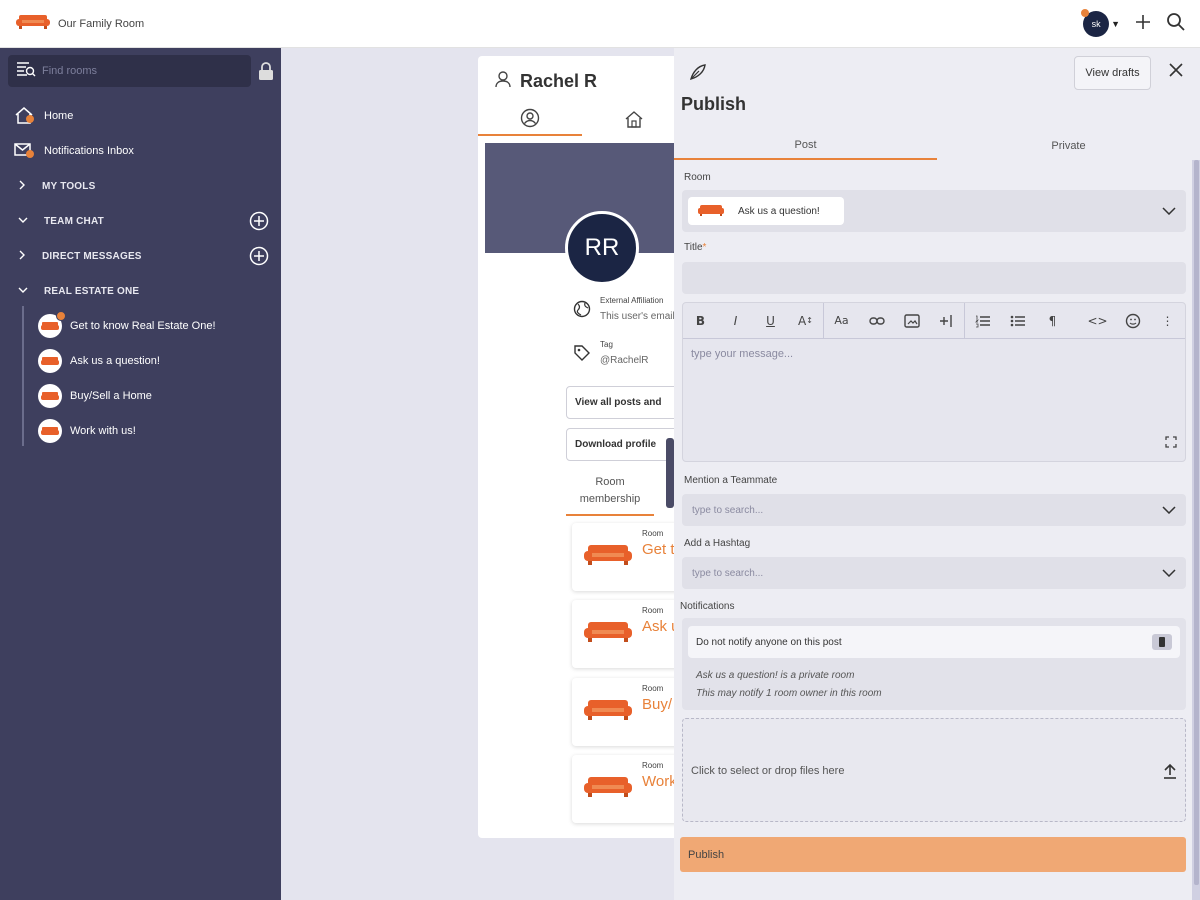 The image size is (1200, 900). What do you see at coordinates (1068, 146) in the screenshot?
I see `tab-private: Private` at bounding box center [1068, 146].